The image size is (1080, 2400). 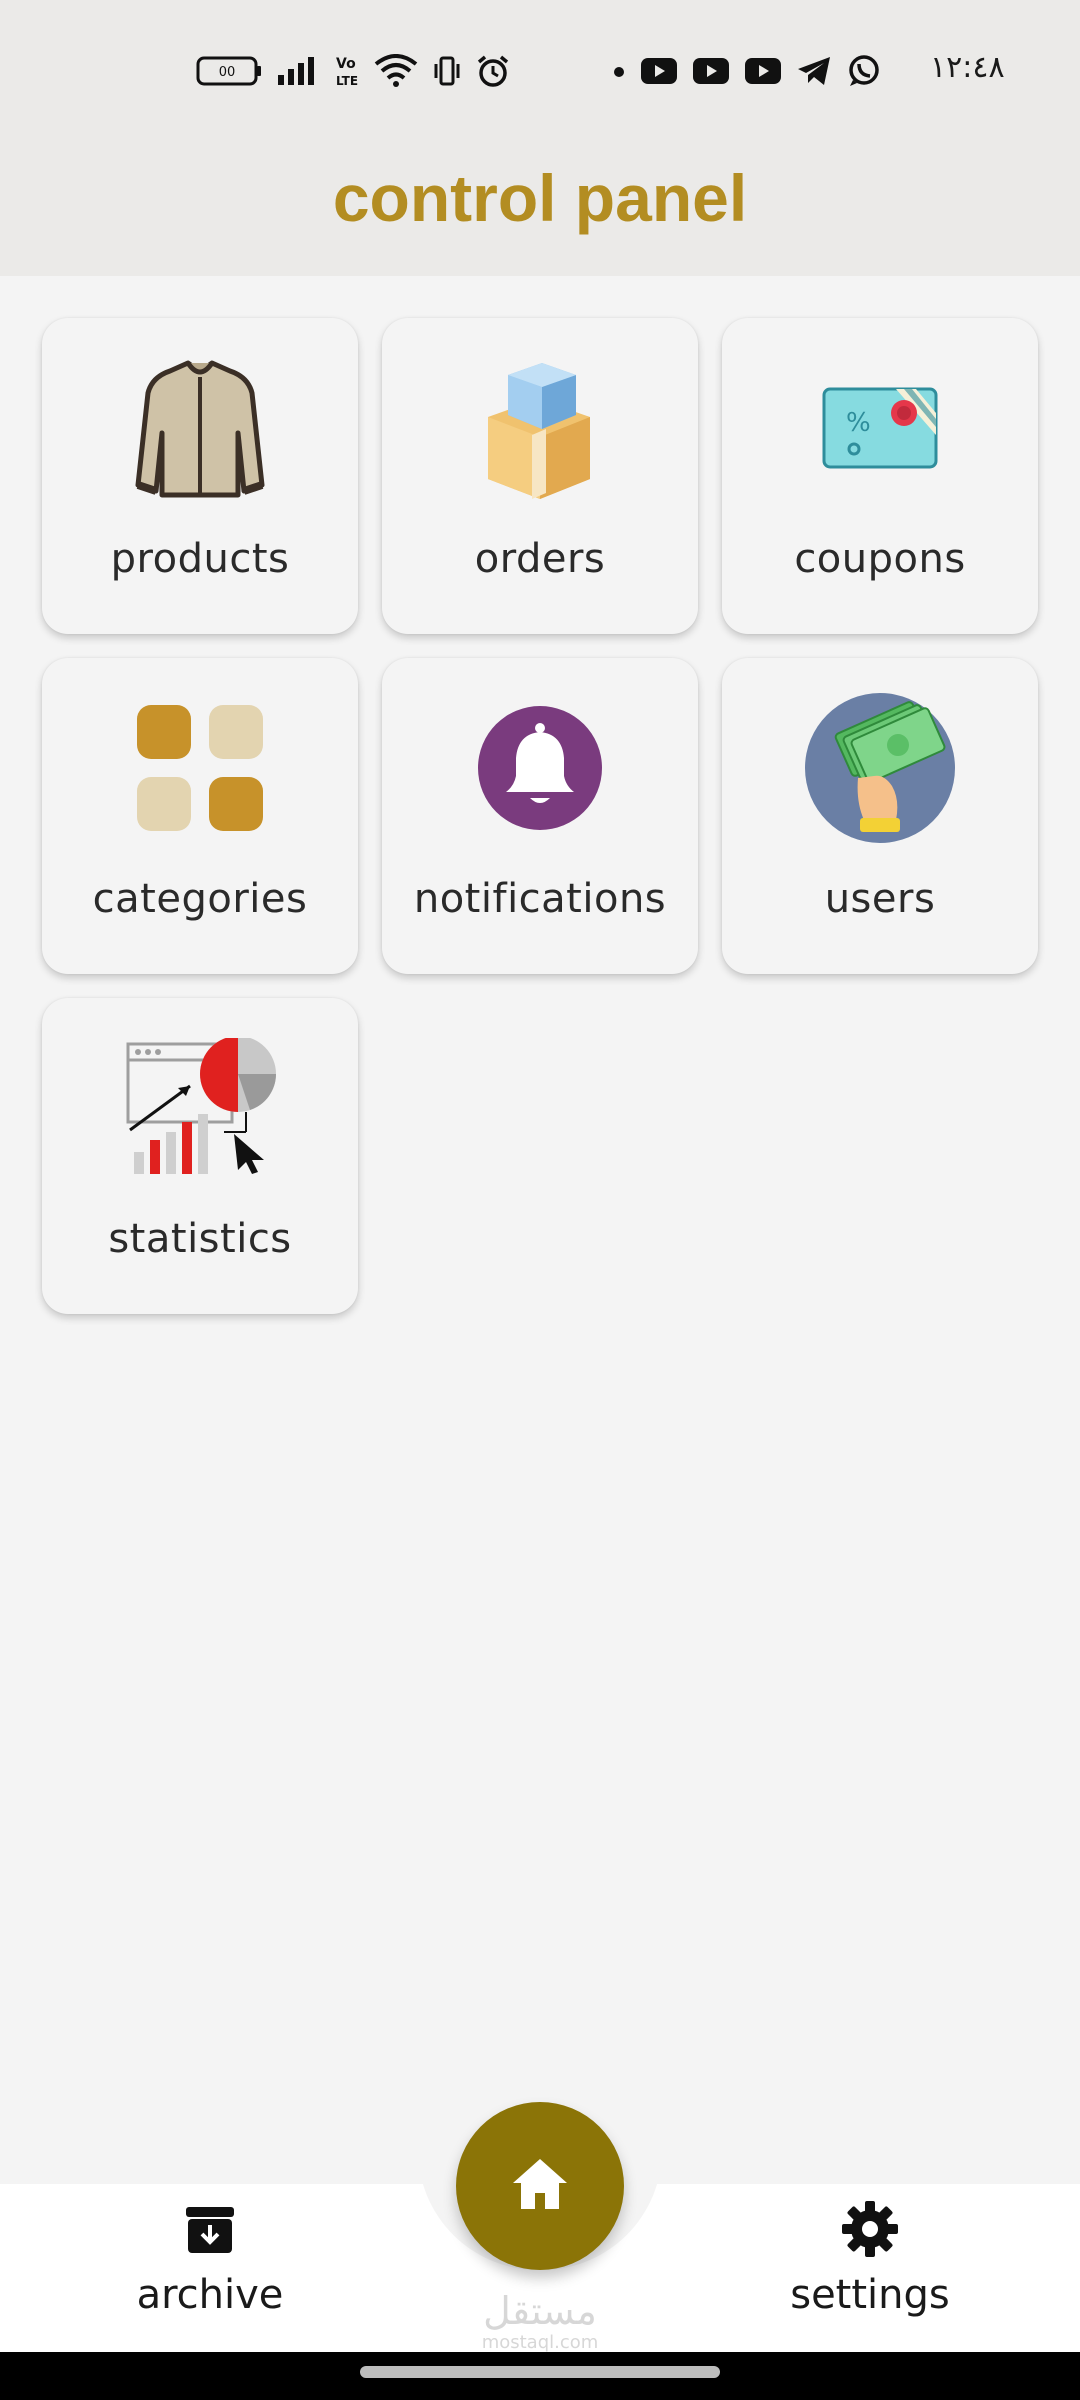 What do you see at coordinates (347, 81) in the screenshot?
I see `svg-text: LTE` at bounding box center [347, 81].